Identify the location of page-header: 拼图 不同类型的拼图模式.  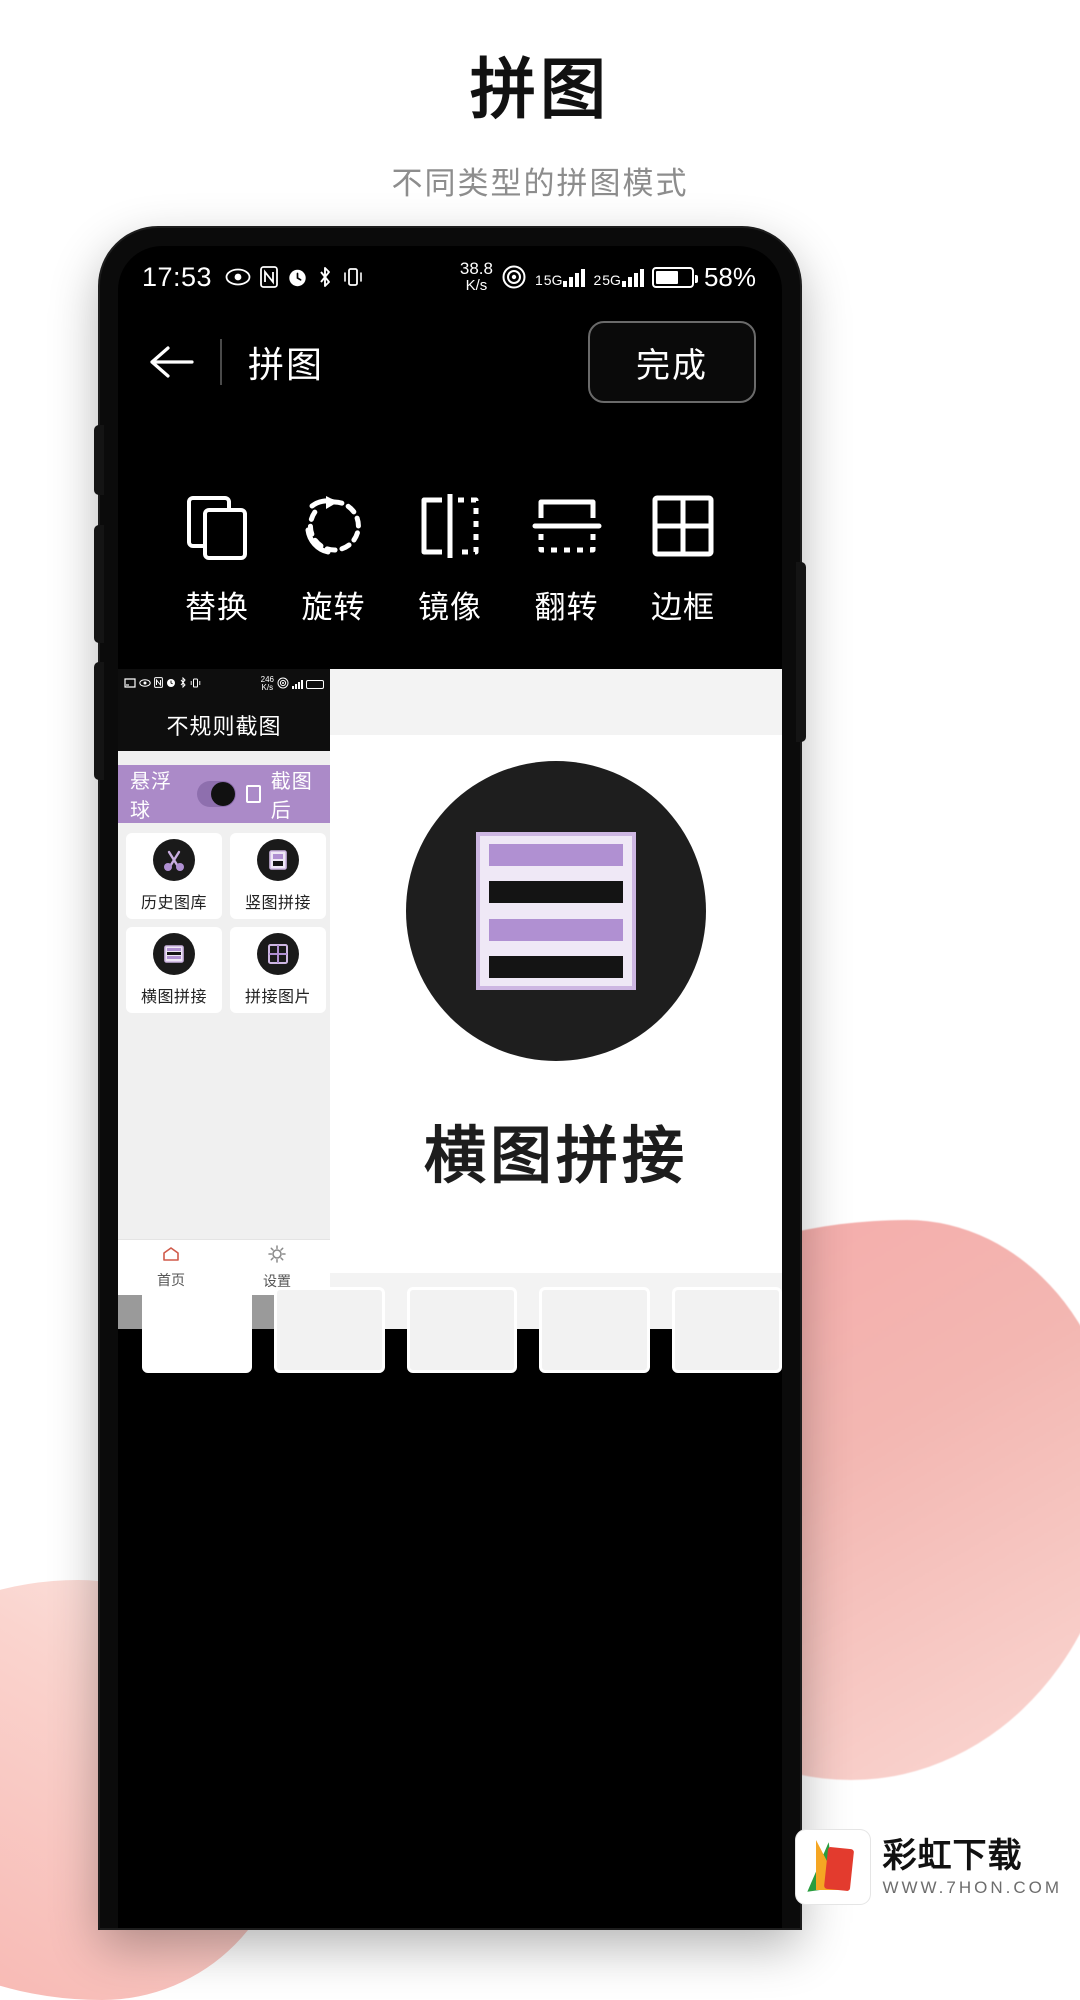
(540, 101).